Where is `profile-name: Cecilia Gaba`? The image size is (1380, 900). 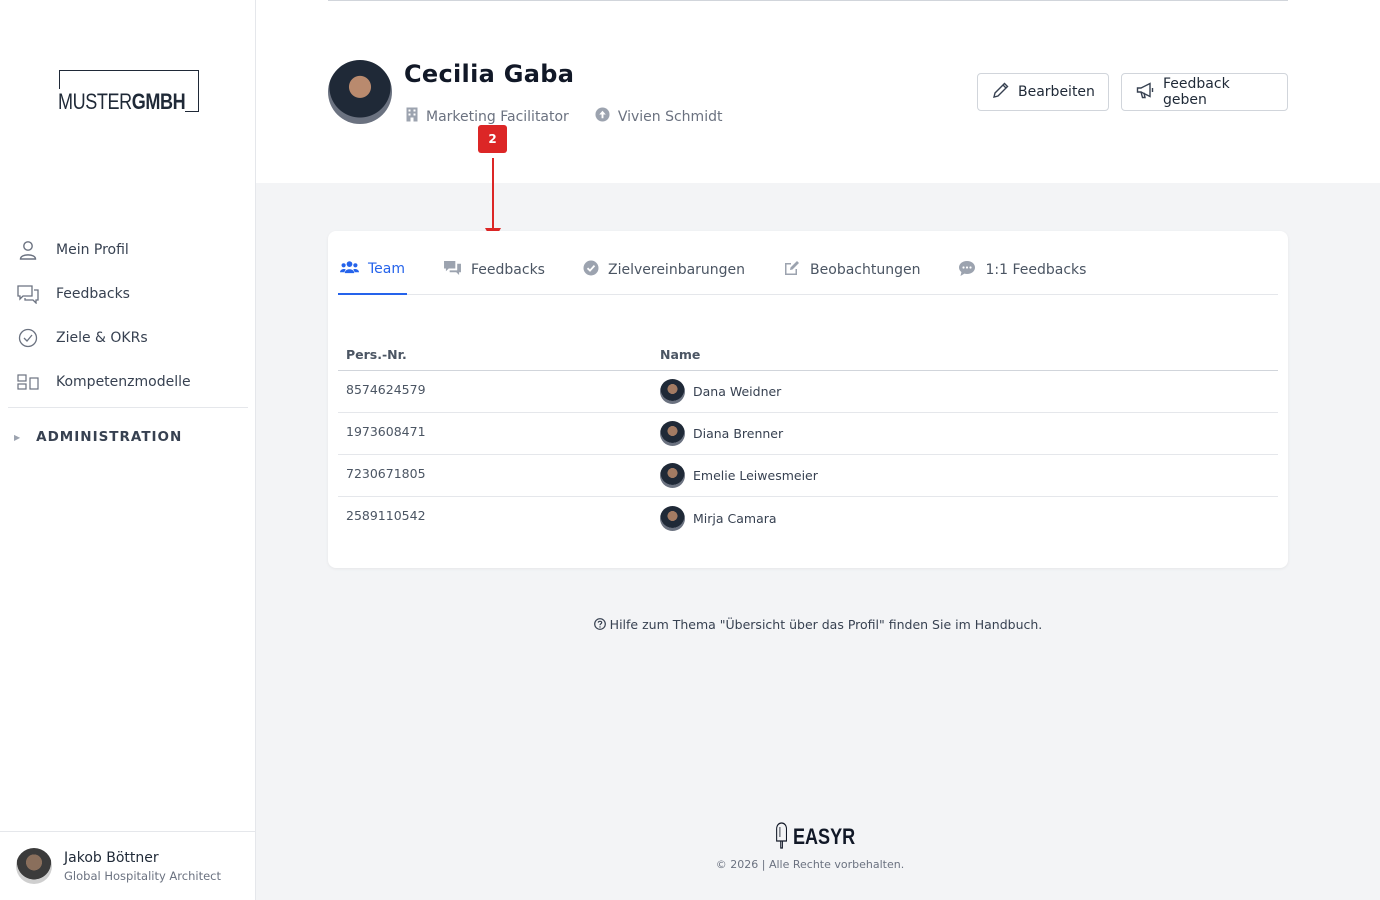
profile-name: Cecilia Gaba is located at coordinates (489, 74).